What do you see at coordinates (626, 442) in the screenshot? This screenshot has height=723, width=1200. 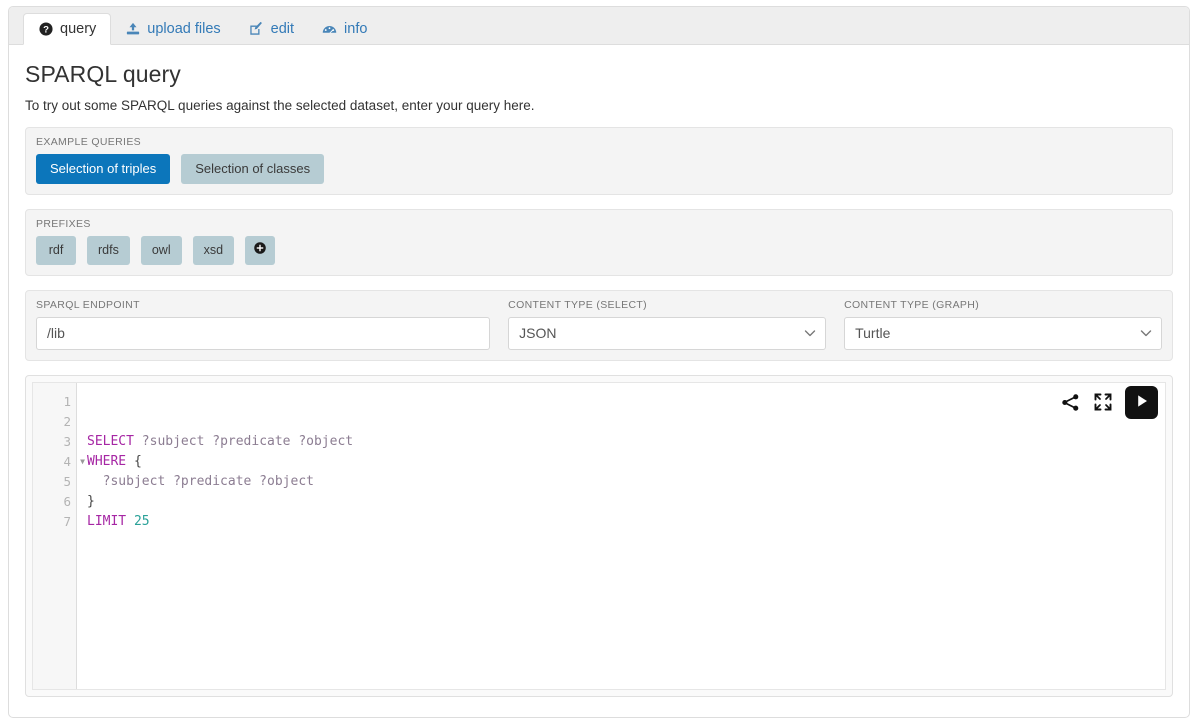 I see `code-line: SELECT ?subject ?predicate ?object` at bounding box center [626, 442].